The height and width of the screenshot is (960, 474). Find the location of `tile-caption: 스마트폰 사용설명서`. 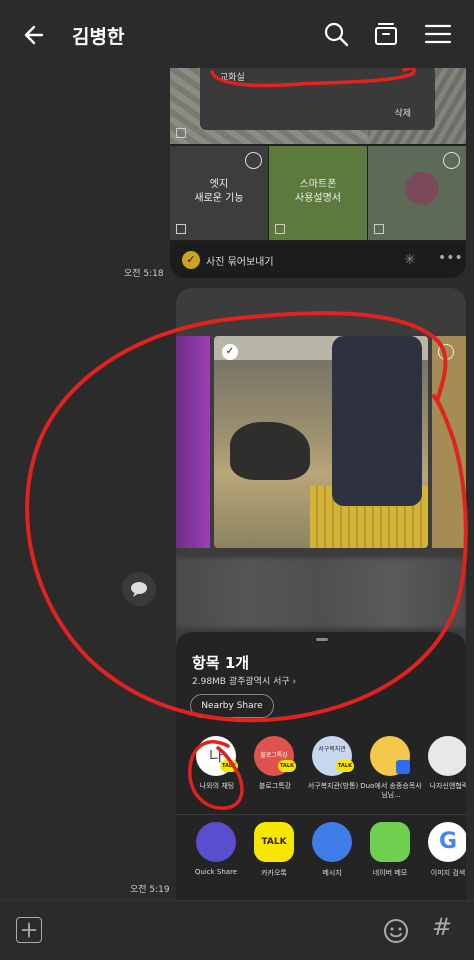

tile-caption: 스마트폰 사용설명서 is located at coordinates (318, 191).